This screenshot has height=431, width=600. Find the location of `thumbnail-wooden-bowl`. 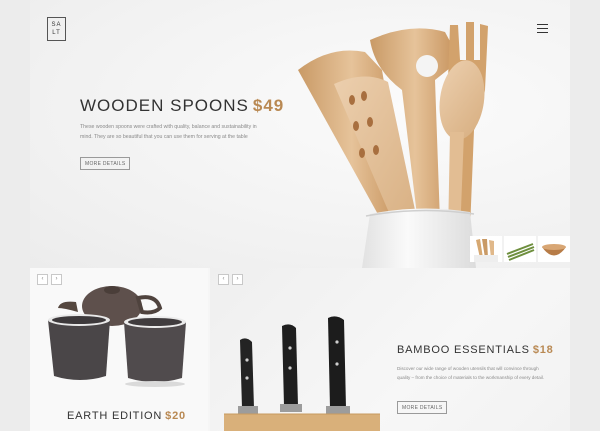

thumbnail-wooden-bowl is located at coordinates (554, 249).